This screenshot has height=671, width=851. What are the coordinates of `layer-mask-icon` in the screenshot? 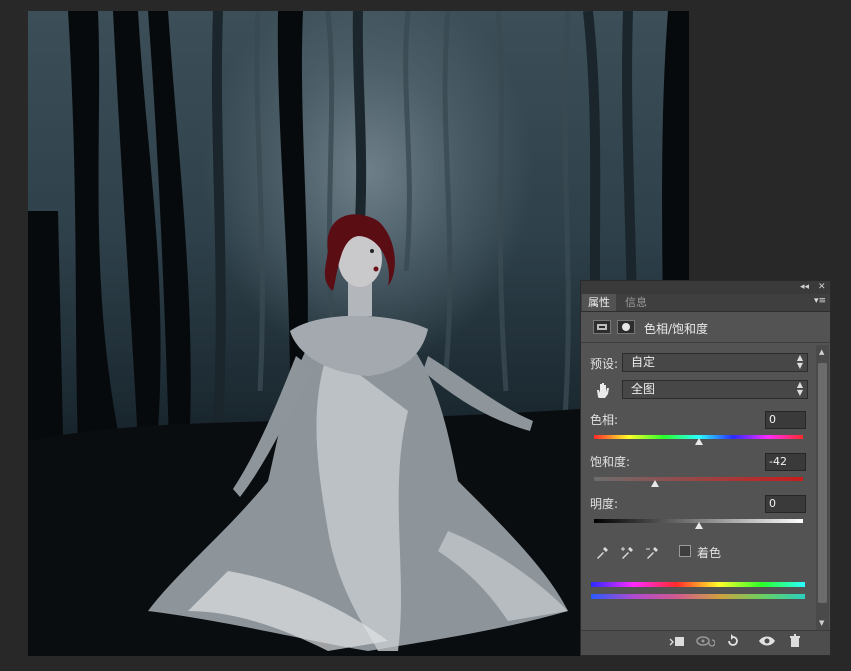 It's located at (626, 327).